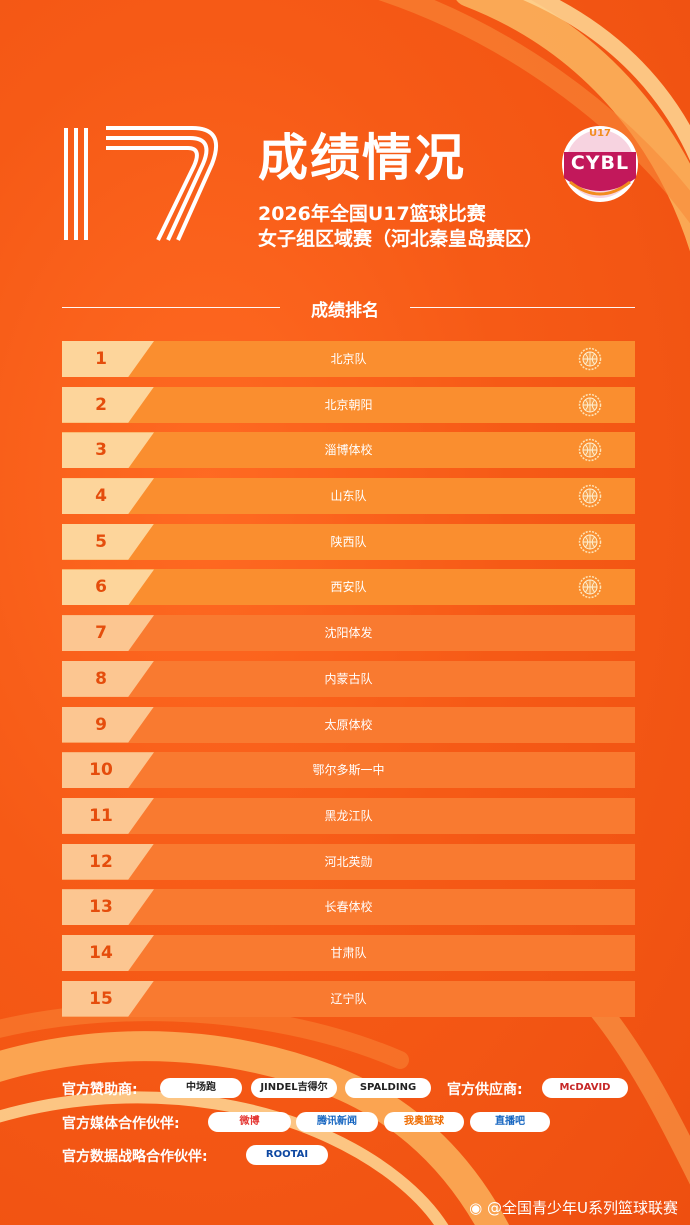 The width and height of the screenshot is (690, 1225). I want to click on ranking-row: 4 山东队, so click(348, 496).